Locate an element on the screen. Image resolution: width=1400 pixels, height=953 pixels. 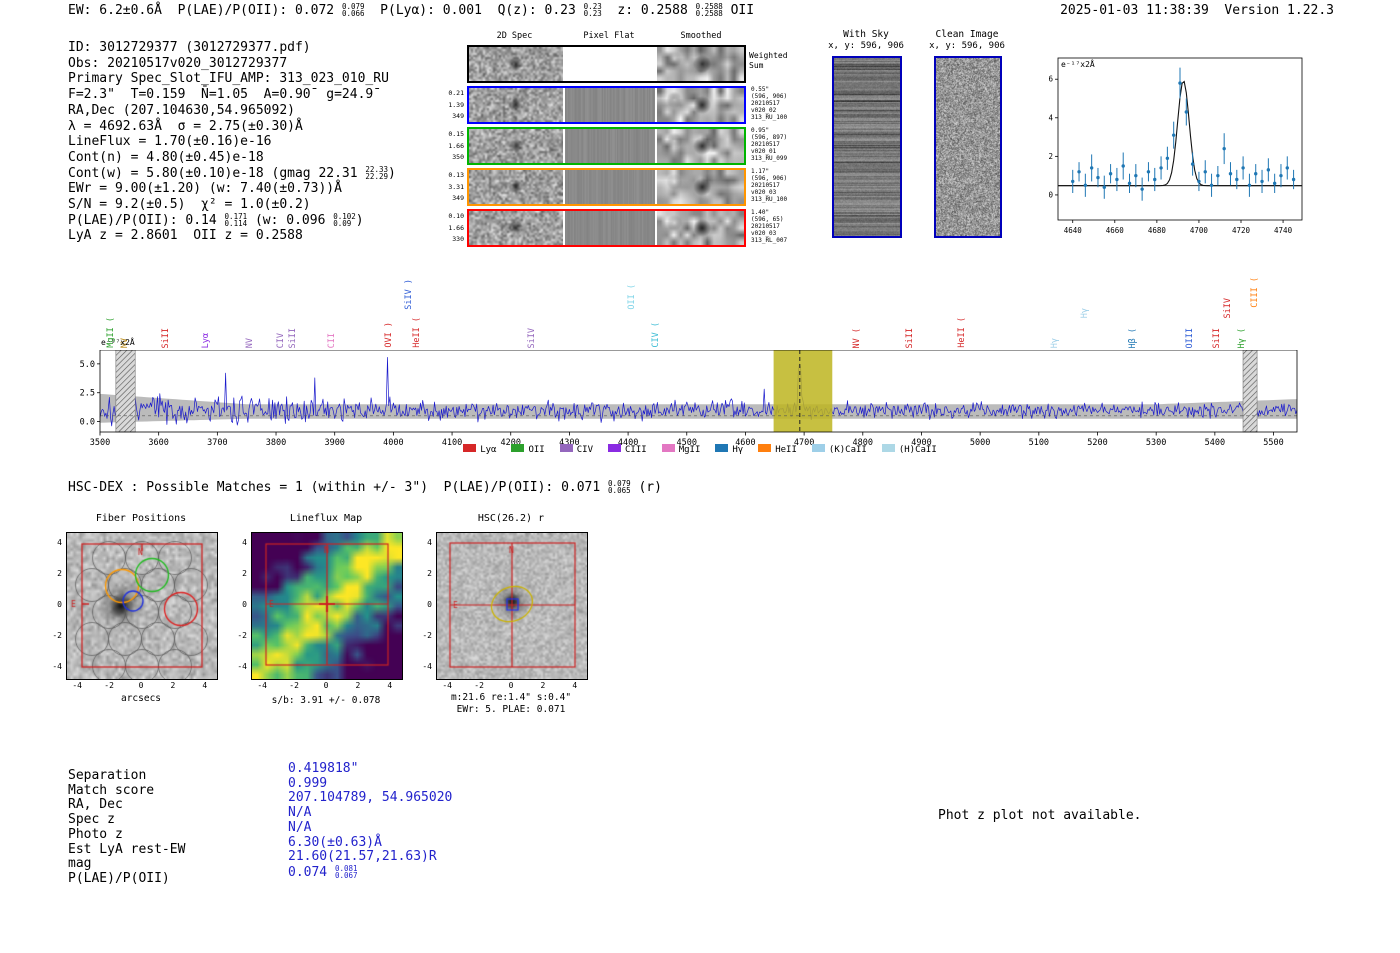
info-line: Cont(n) = 4.80(±0.45)e-18 is located at coordinates (232, 158).